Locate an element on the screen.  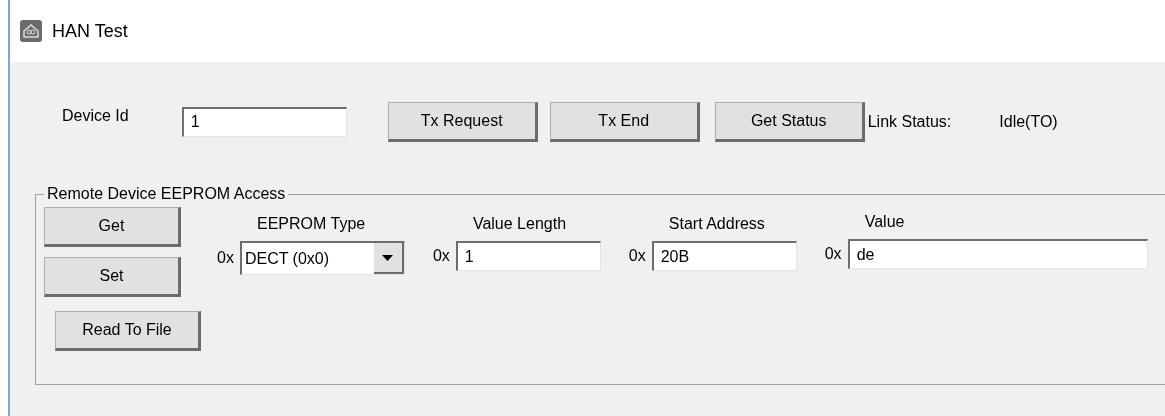
action-button: Tx End is located at coordinates (624, 121).